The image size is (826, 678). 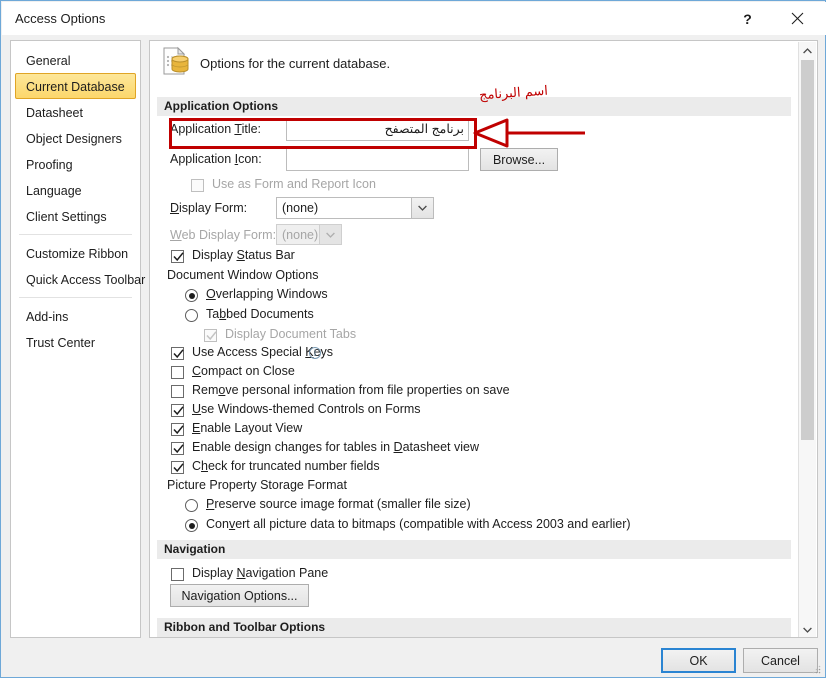 What do you see at coordinates (698, 660) in the screenshot?
I see `ok-button: OK` at bounding box center [698, 660].